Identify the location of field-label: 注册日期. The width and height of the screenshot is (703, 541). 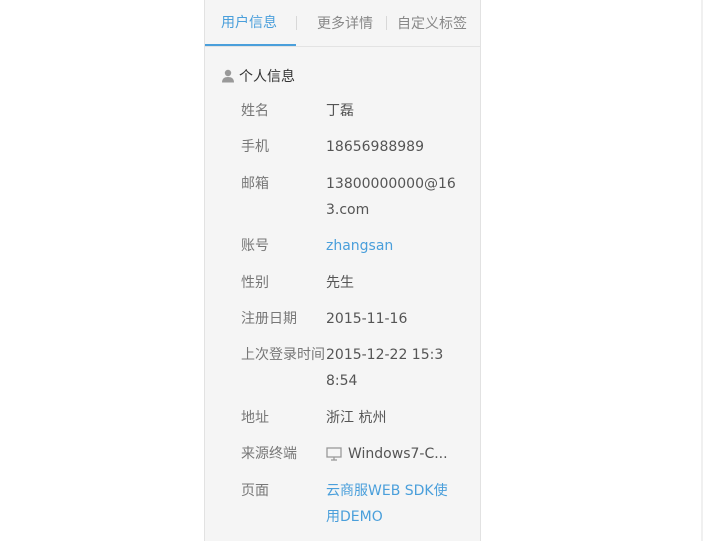
(269, 319).